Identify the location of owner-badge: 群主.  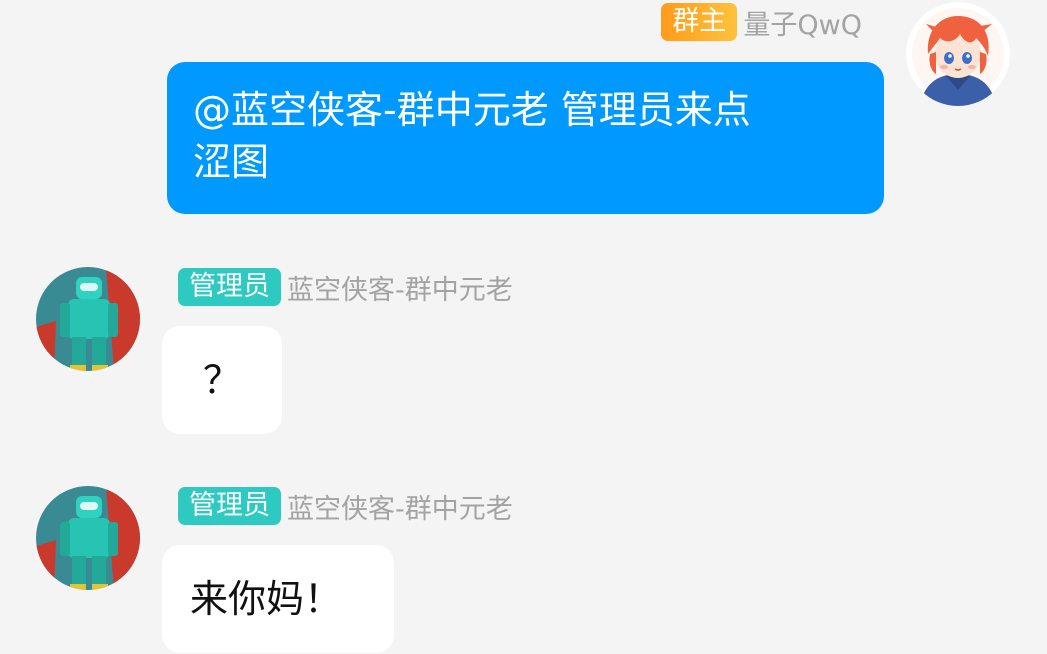
(699, 22).